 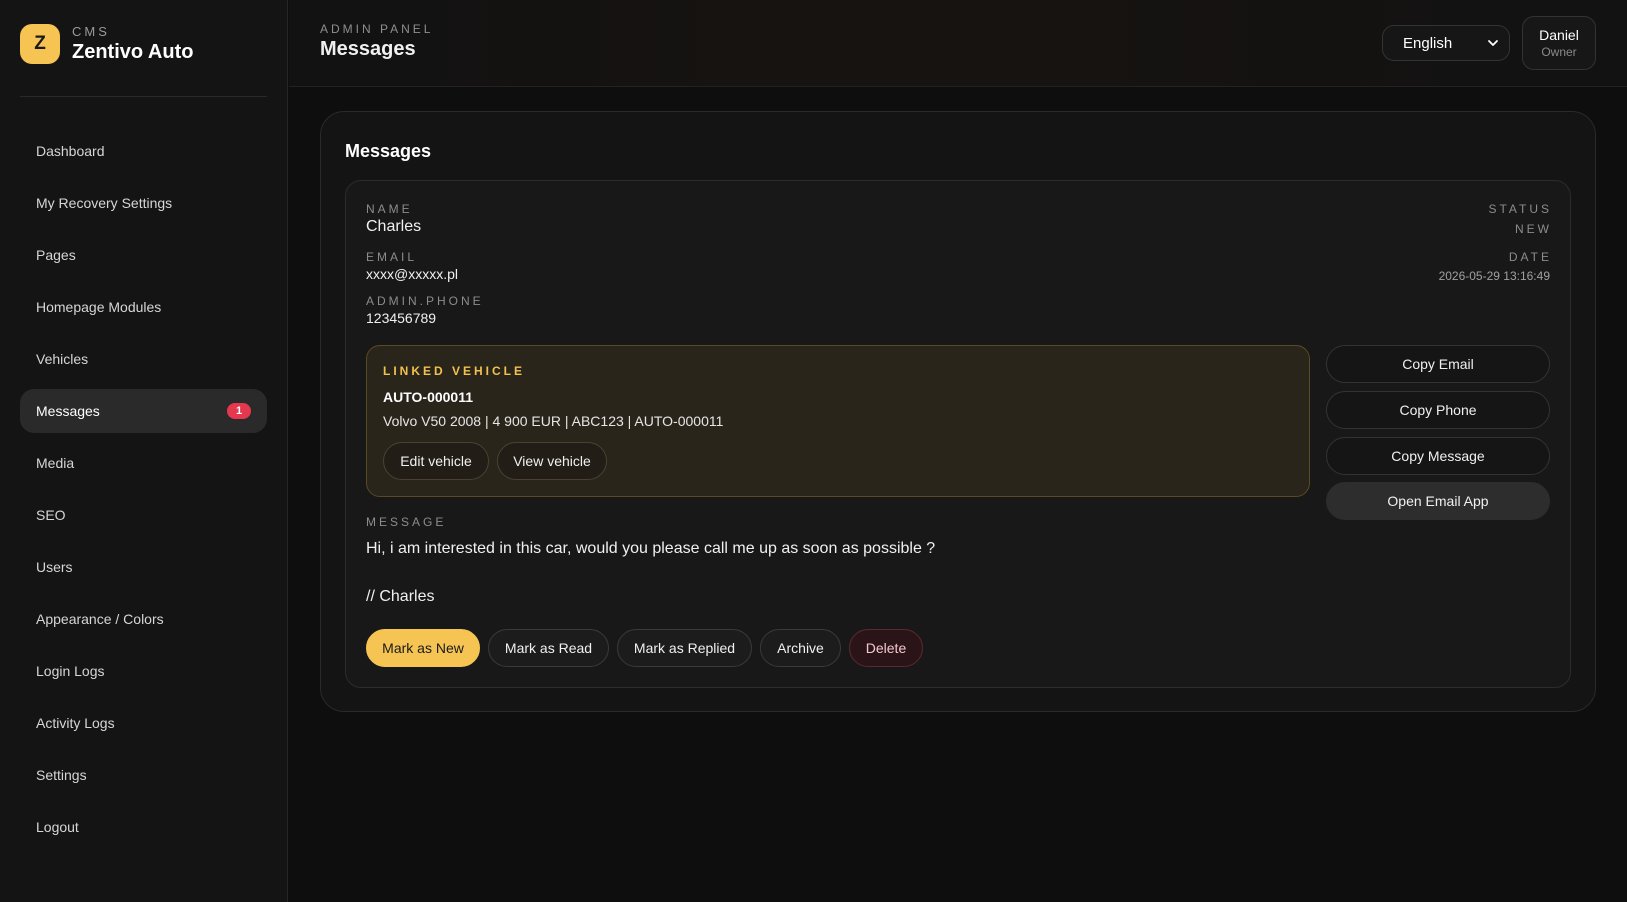 I want to click on status-badge: NEW, so click(x=1533, y=229).